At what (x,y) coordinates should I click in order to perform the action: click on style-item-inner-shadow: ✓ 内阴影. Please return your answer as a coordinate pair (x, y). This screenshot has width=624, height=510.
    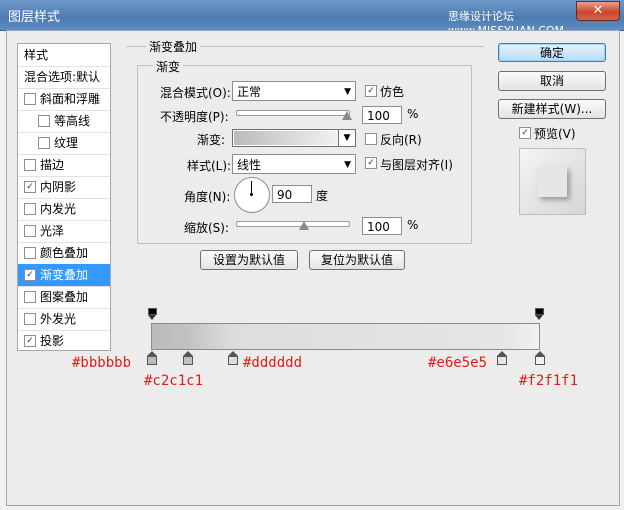
    Looking at the image, I should click on (64, 187).